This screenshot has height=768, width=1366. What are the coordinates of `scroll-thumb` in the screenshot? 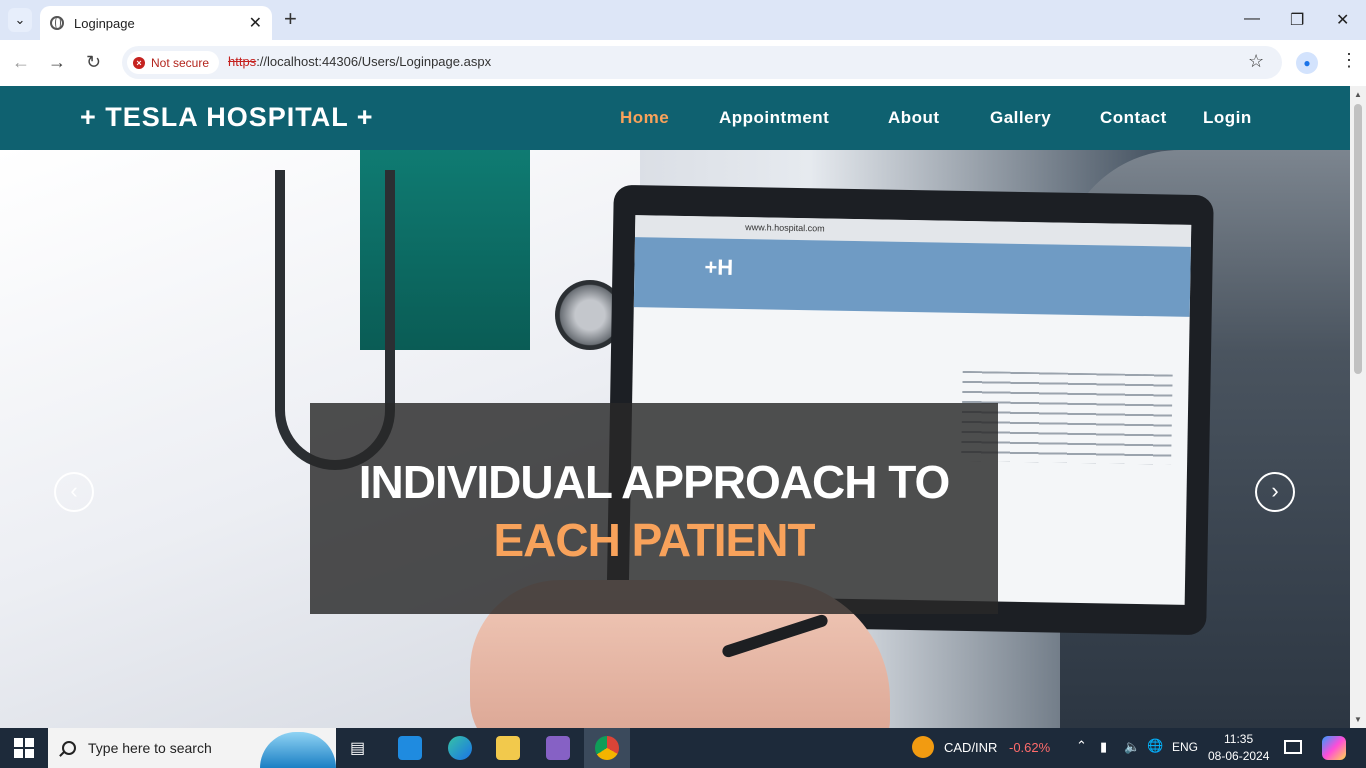 It's located at (1358, 239).